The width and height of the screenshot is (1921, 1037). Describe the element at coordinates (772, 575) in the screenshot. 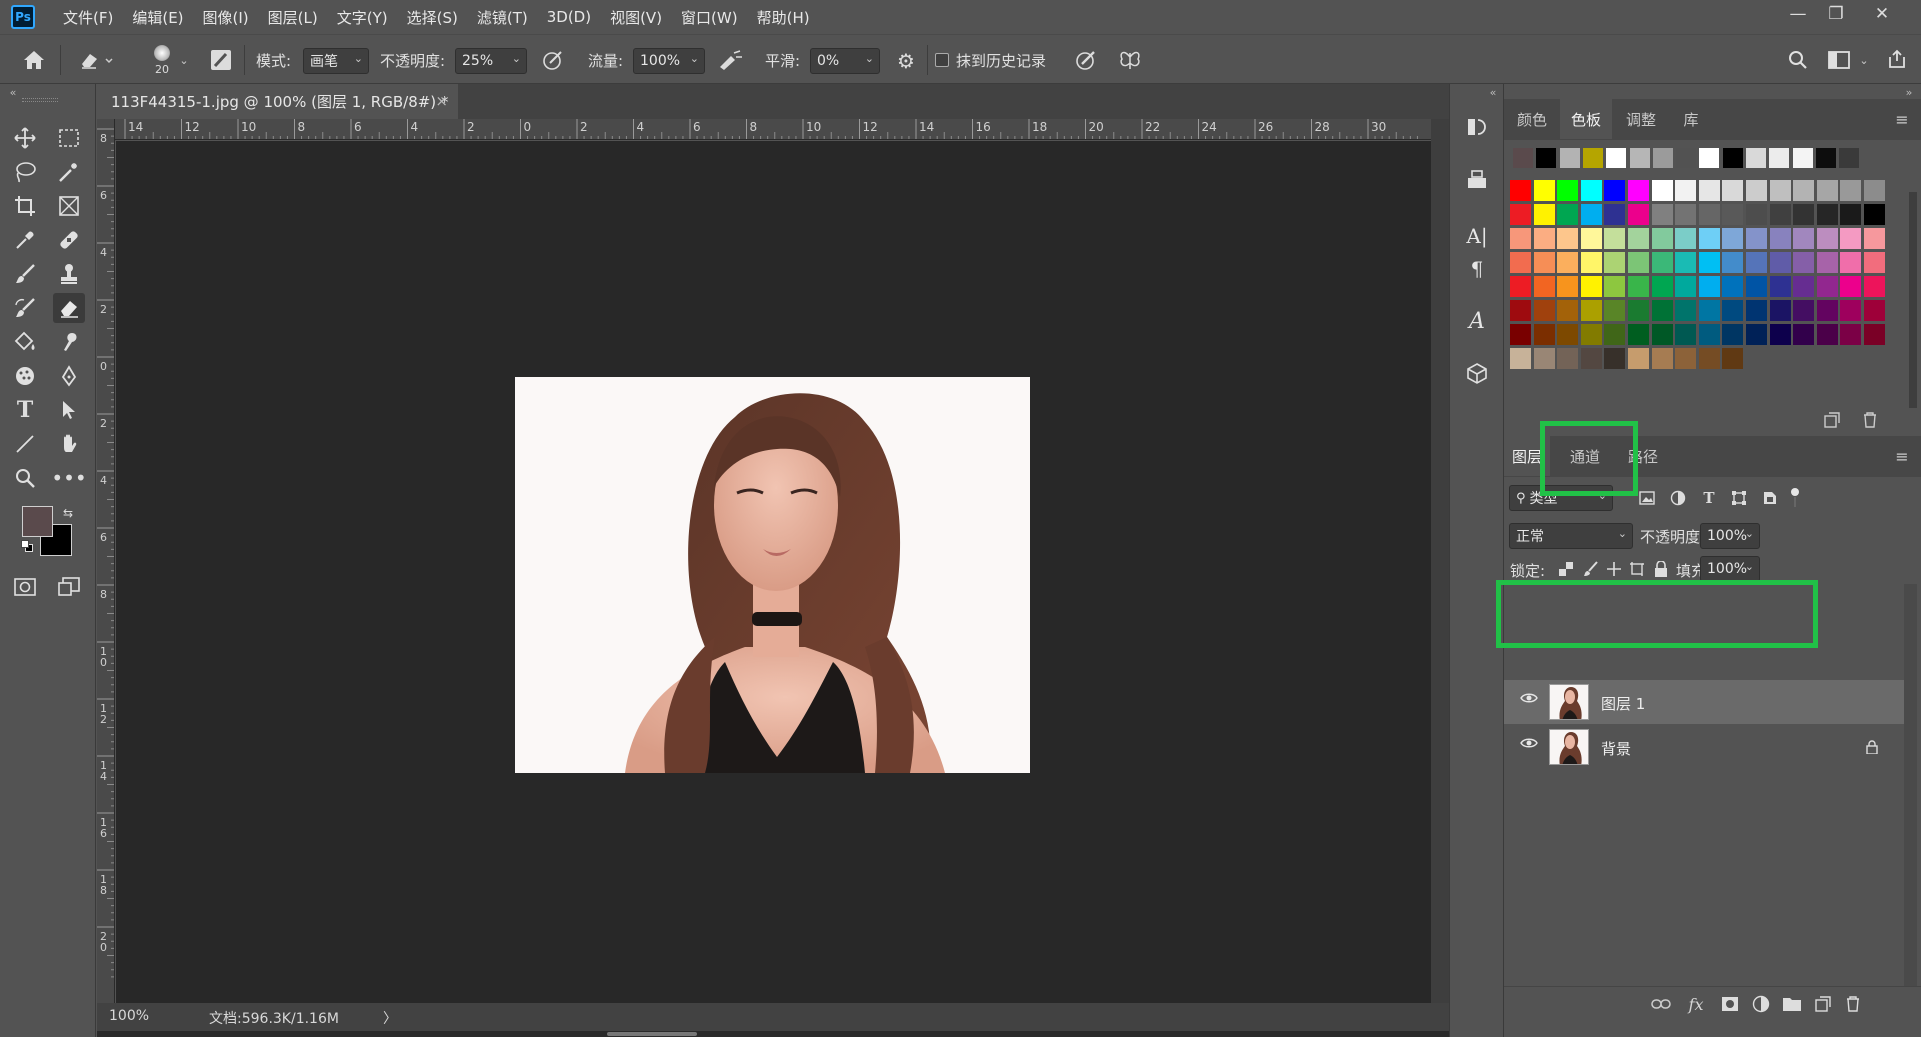

I see `document-image` at that location.